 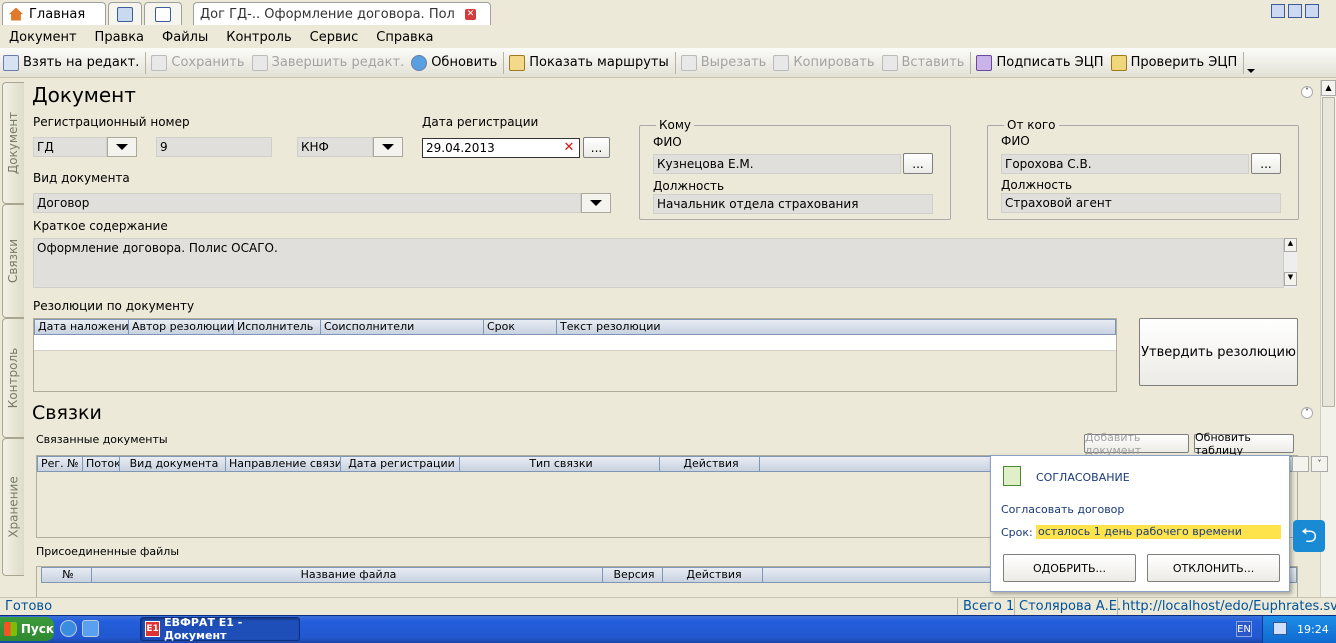 What do you see at coordinates (793, 204) in the screenshot?
I see `to-position-field: Начальник отдела страхования` at bounding box center [793, 204].